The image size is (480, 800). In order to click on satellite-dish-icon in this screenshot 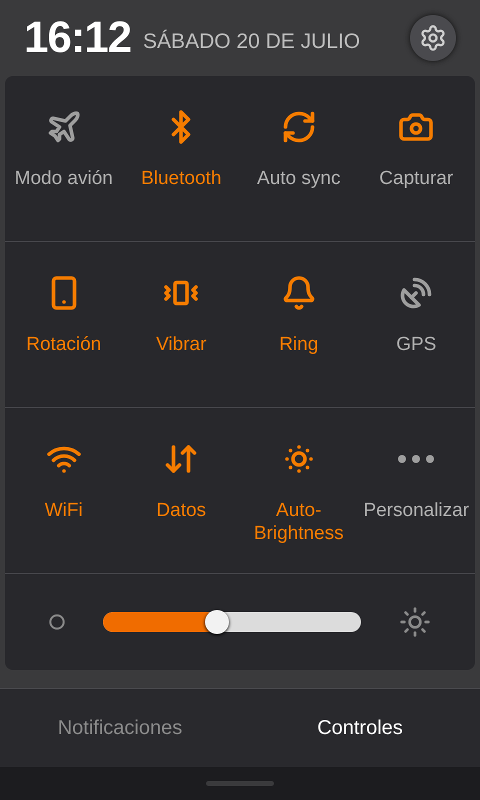, I will do `click(416, 293)`.